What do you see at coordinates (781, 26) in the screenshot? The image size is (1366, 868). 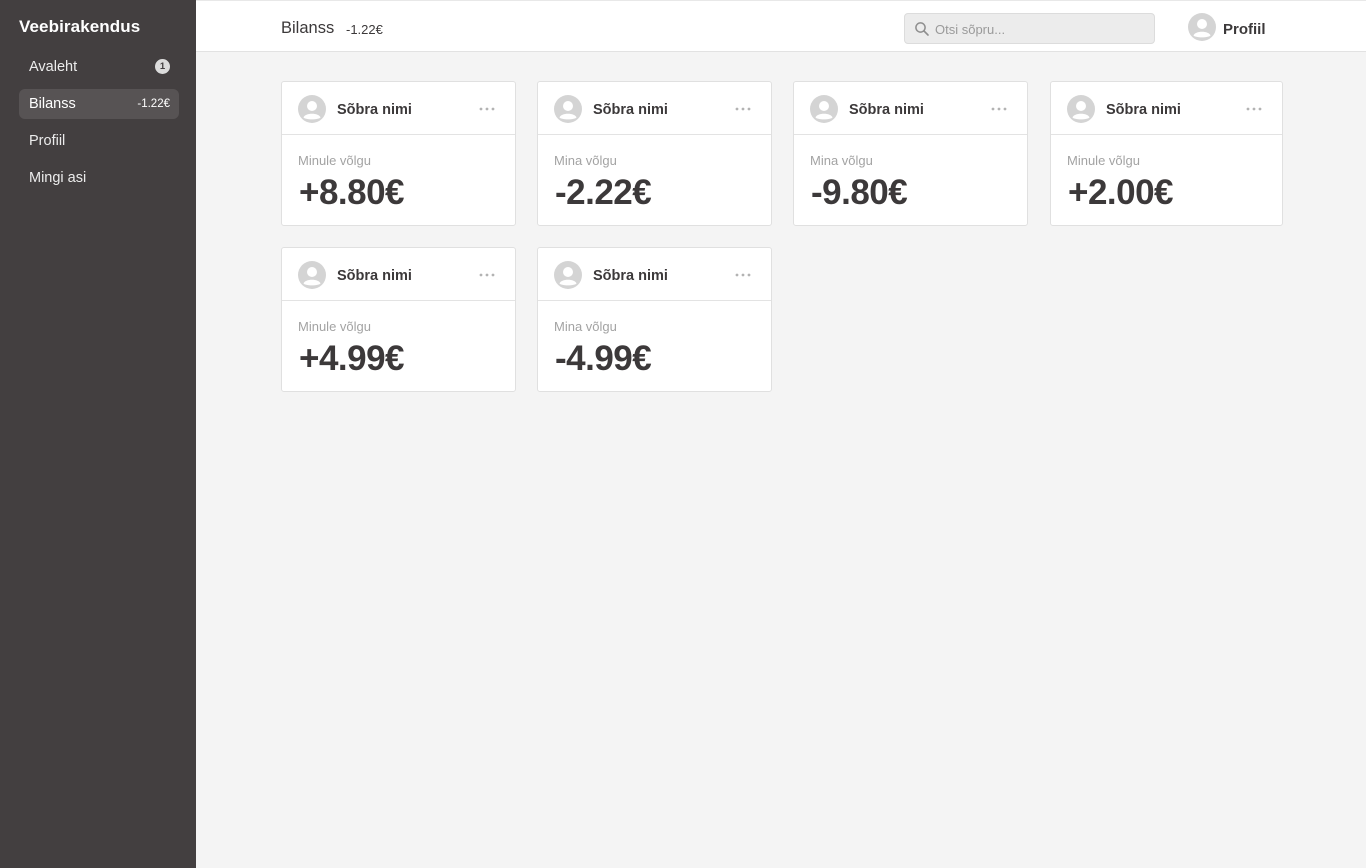 I see `topbar: Bilanss -1.22€ Profiil` at bounding box center [781, 26].